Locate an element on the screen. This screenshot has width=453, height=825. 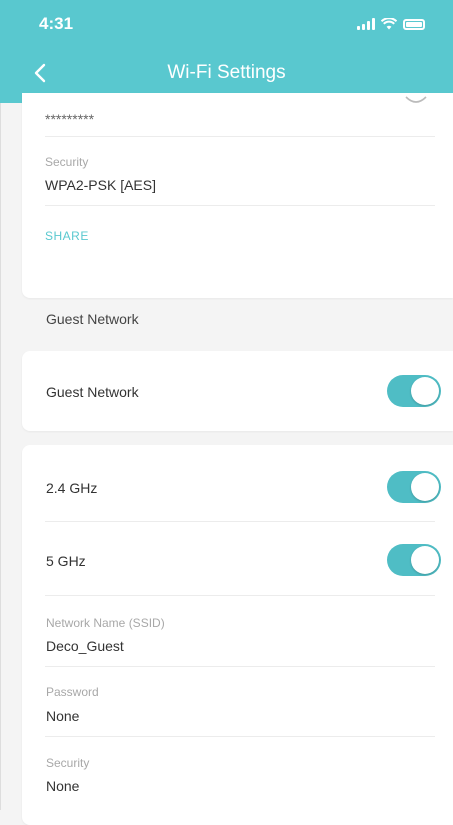
share-button: SHARE is located at coordinates (67, 236).